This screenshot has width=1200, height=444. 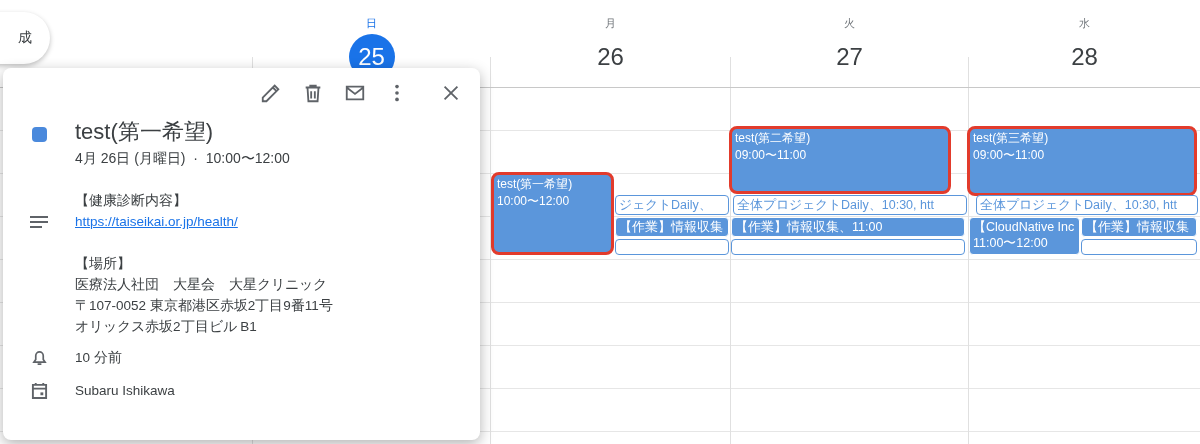 I want to click on event-title: 【CloudNative Inc, so click(x=1024, y=227).